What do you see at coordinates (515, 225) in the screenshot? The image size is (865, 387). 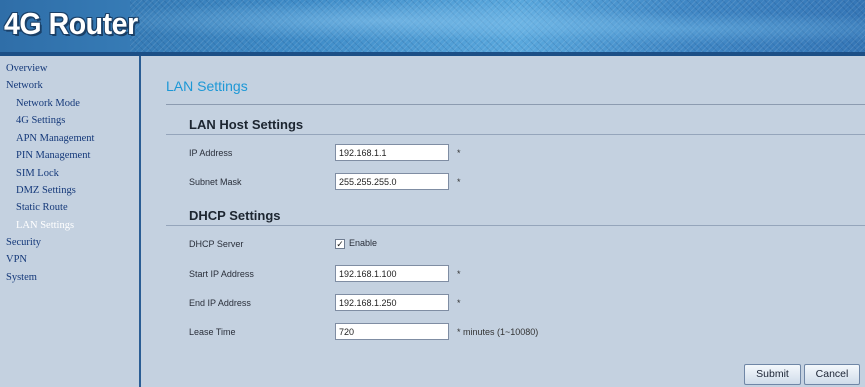 I see `dhcp-divider` at bounding box center [515, 225].